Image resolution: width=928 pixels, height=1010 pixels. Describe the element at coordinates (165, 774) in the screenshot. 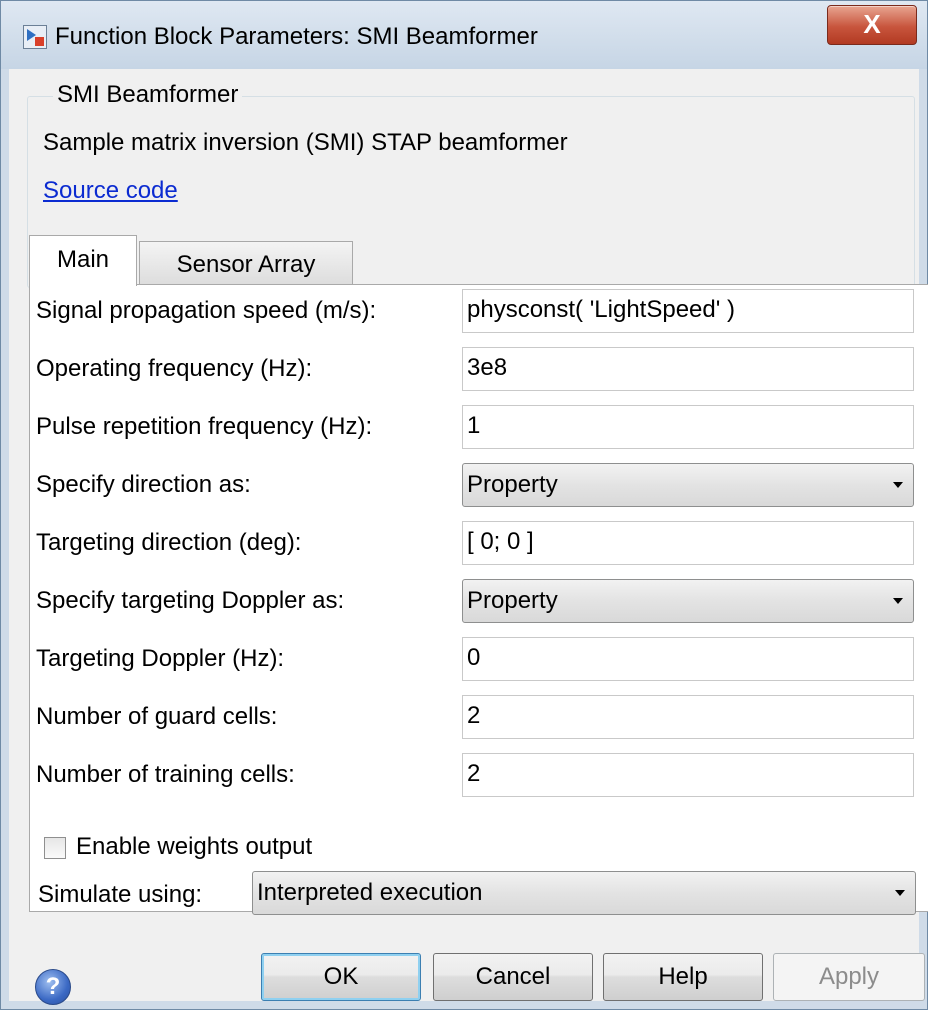

I see `training-cells-label: Number of training cells:` at that location.